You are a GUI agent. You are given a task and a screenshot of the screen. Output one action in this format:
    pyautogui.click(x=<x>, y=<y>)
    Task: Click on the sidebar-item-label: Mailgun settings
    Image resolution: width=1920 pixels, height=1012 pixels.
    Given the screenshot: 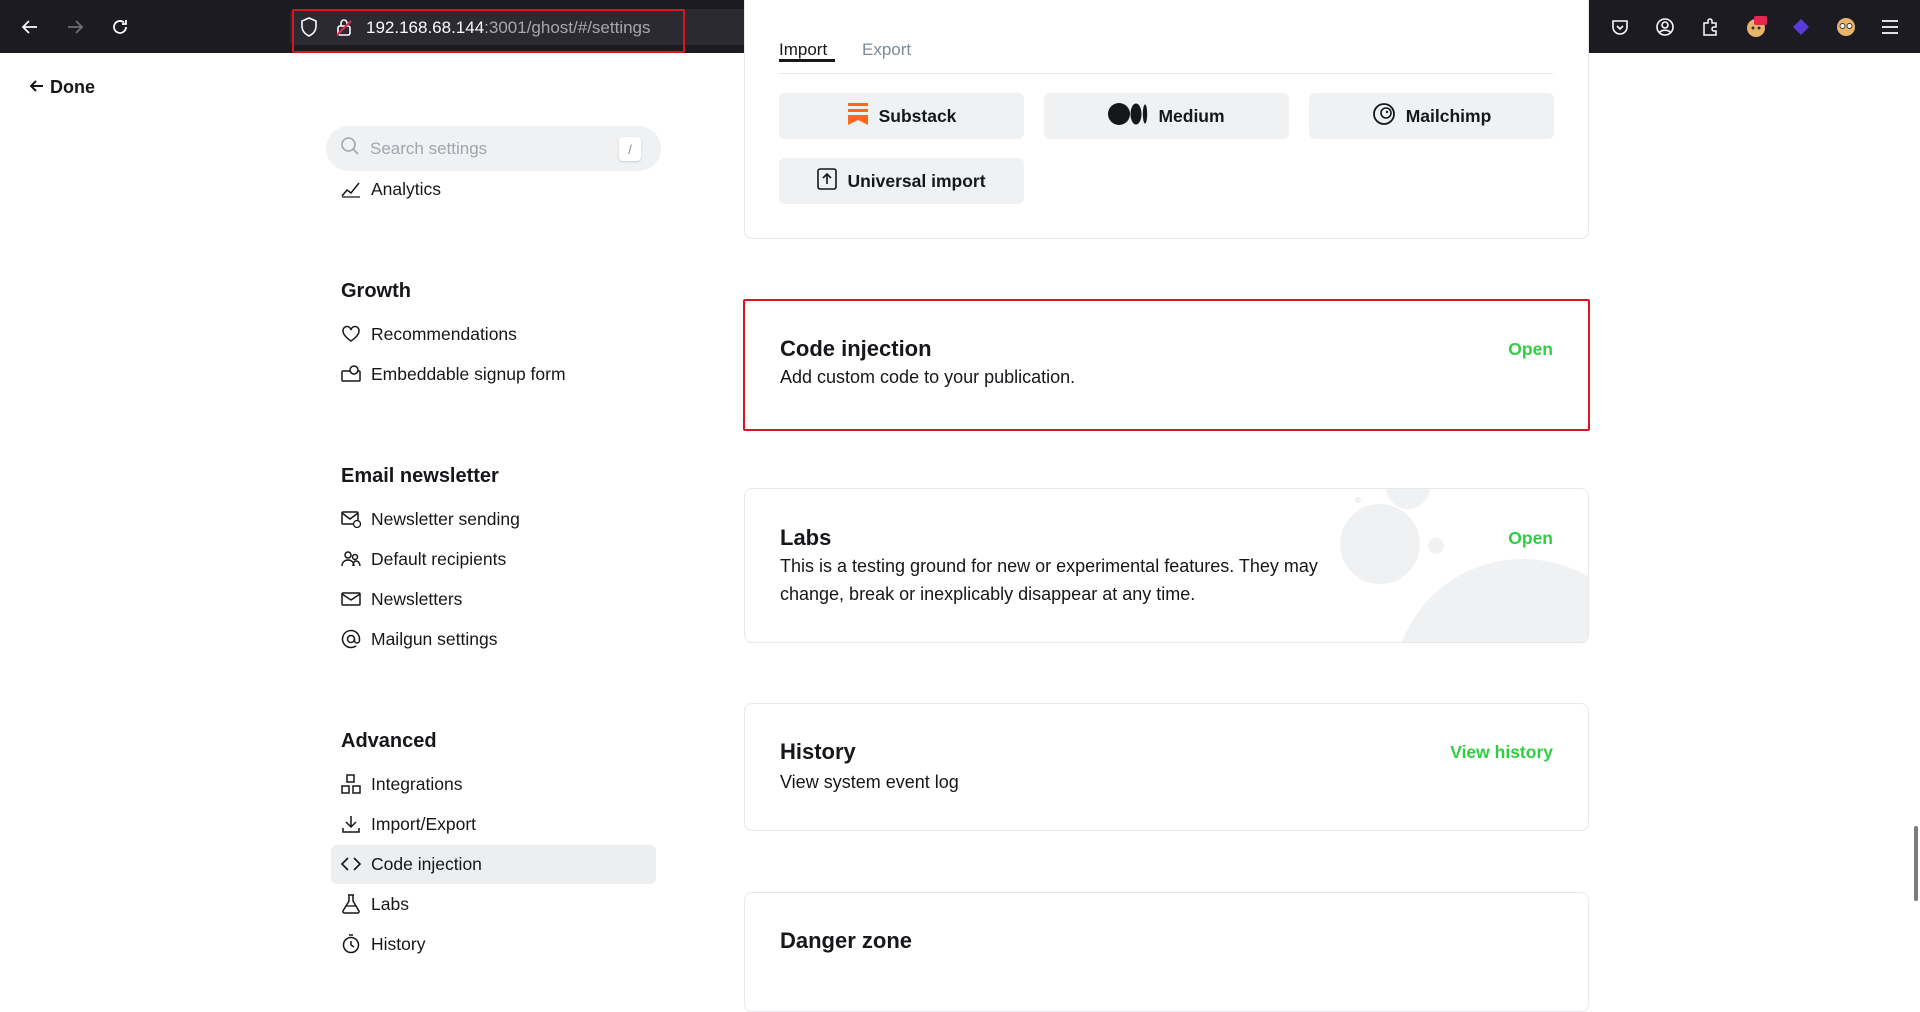 What is the action you would take?
    pyautogui.click(x=434, y=638)
    